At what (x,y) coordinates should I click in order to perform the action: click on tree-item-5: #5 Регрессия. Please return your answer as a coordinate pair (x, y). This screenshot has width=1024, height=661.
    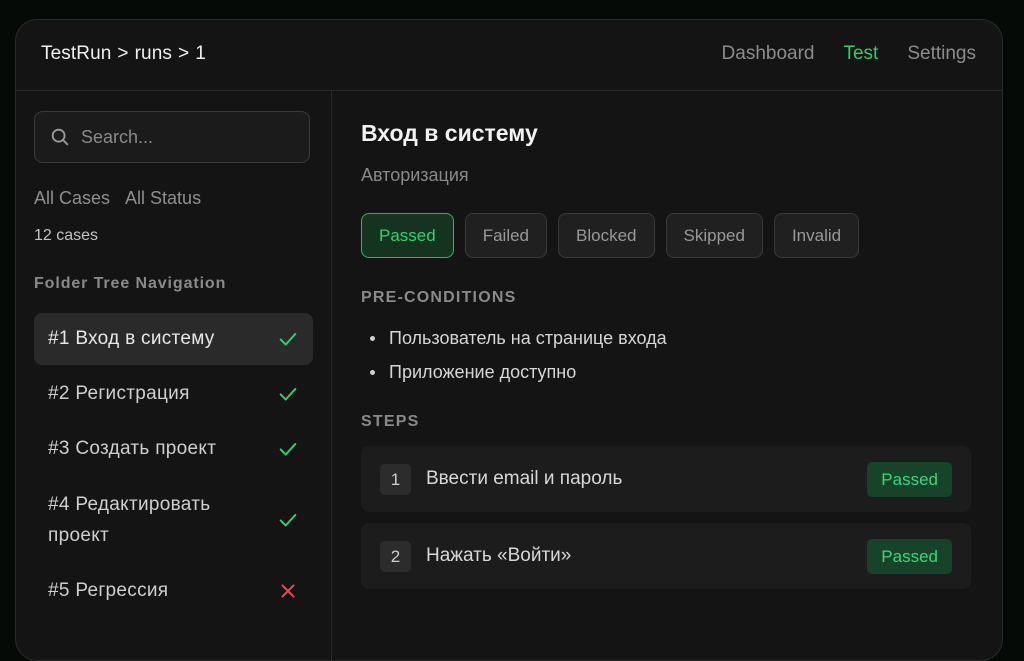
    Looking at the image, I should click on (173, 591).